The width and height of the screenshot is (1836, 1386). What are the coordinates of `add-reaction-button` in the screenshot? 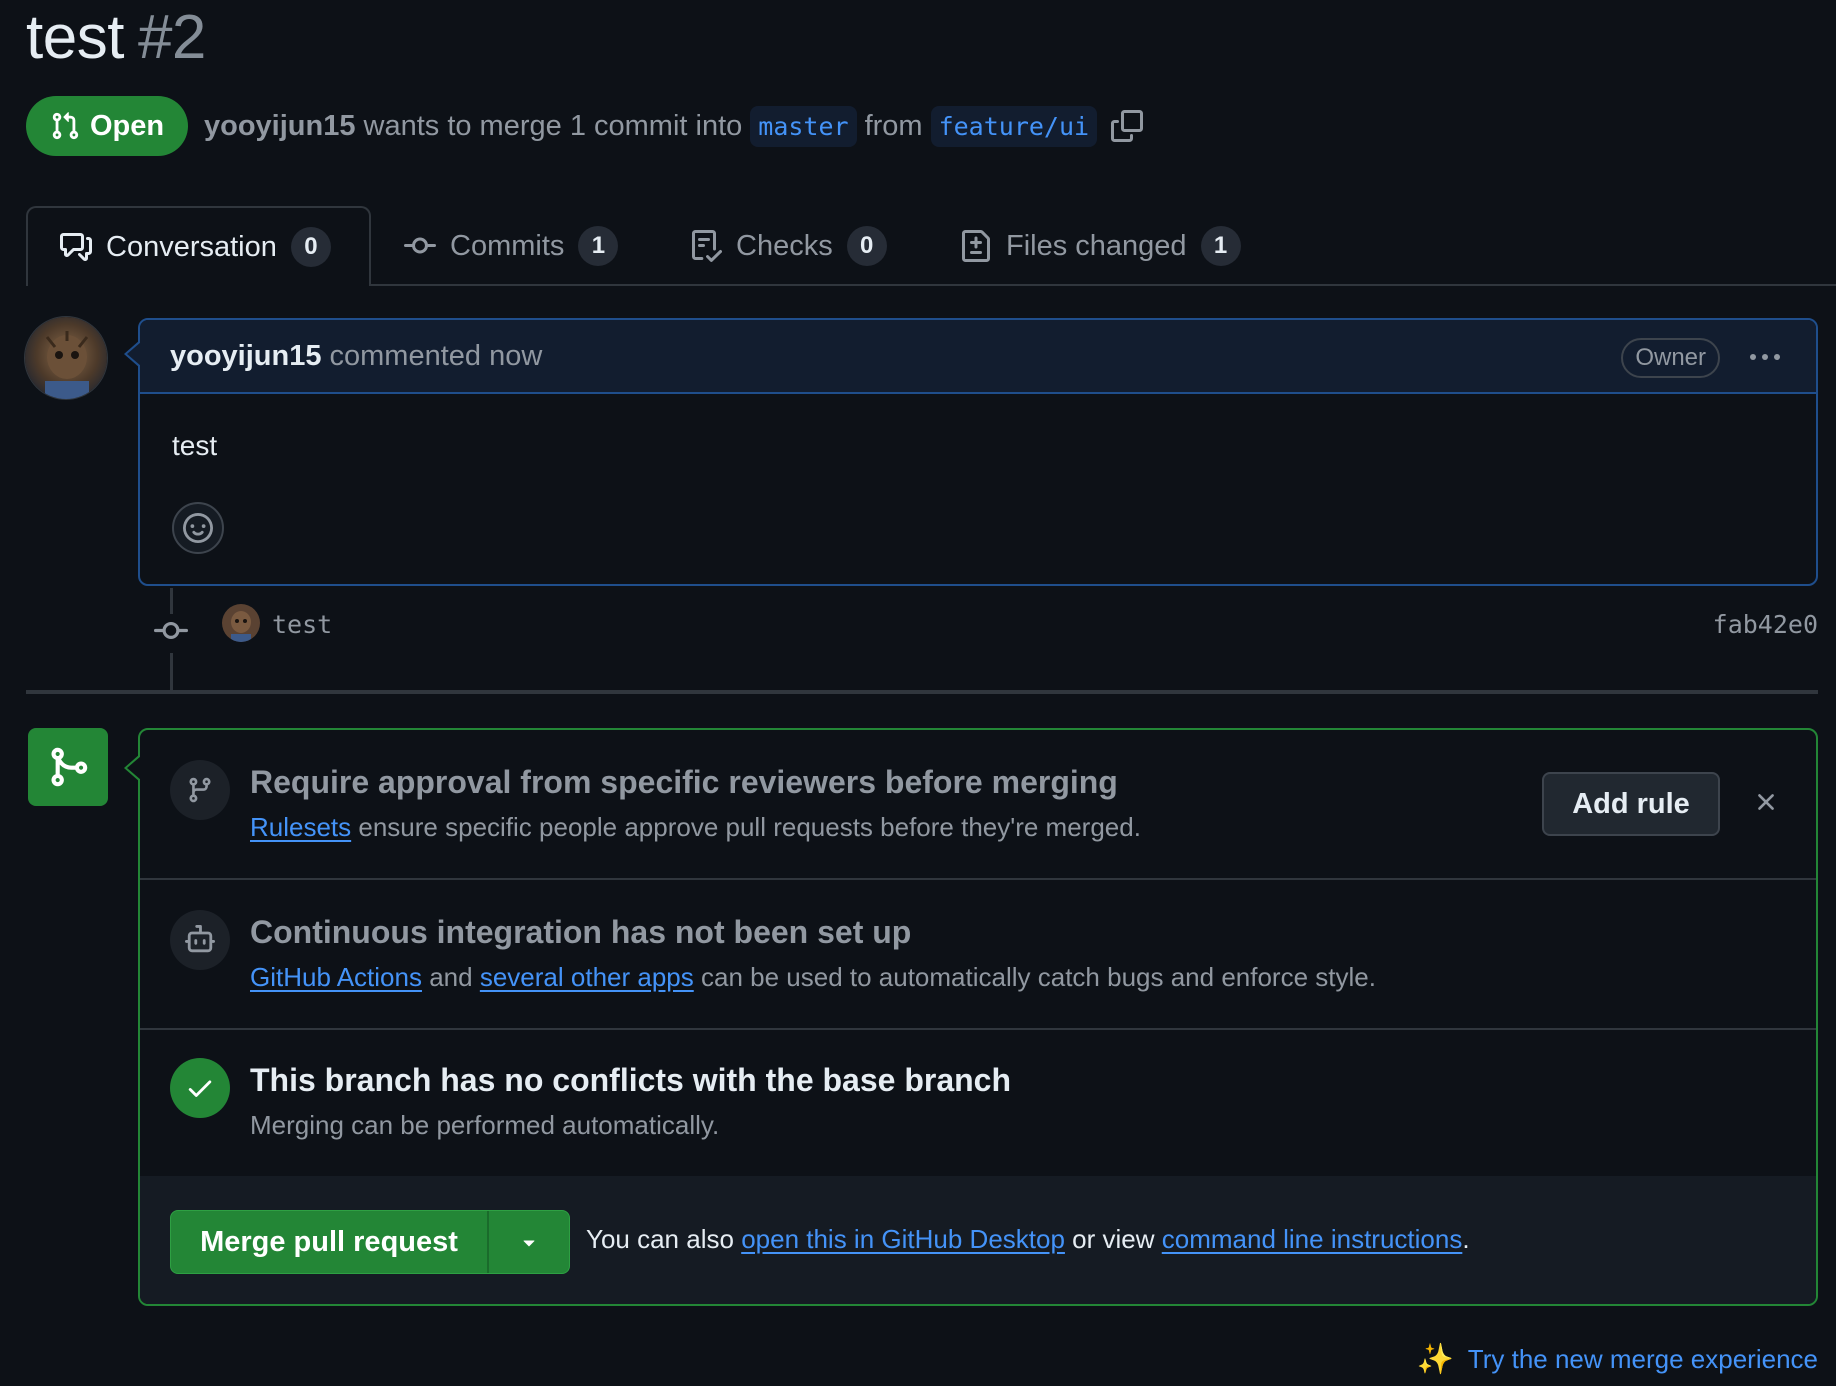 It's located at (198, 528).